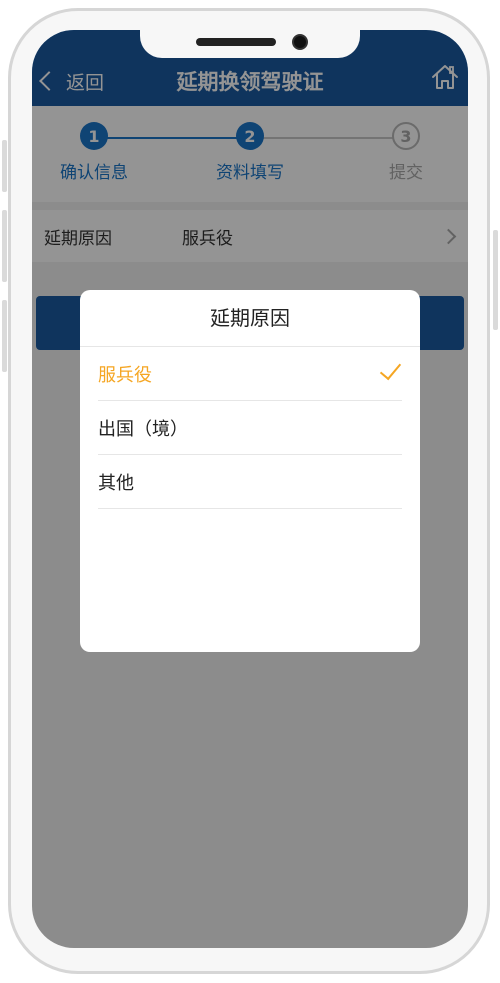 The width and height of the screenshot is (500, 983). Describe the element at coordinates (250, 318) in the screenshot. I see `dialog-title: 延期原因` at that location.